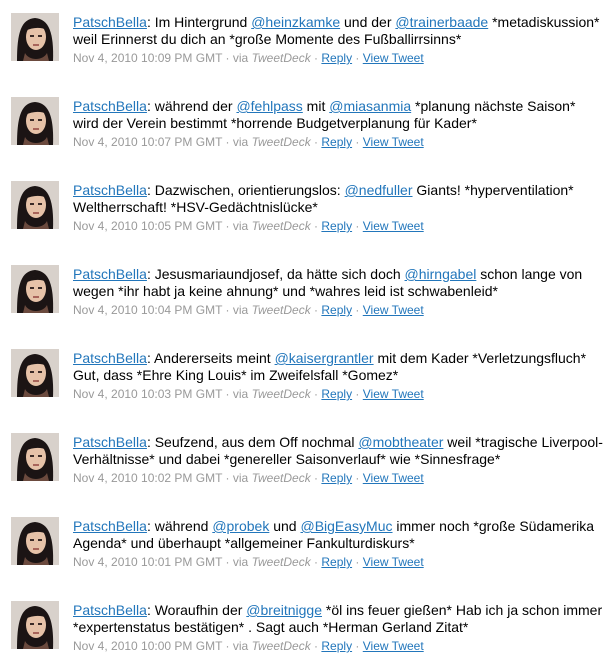  I want to click on mention-link: @trainerbaade, so click(441, 22).